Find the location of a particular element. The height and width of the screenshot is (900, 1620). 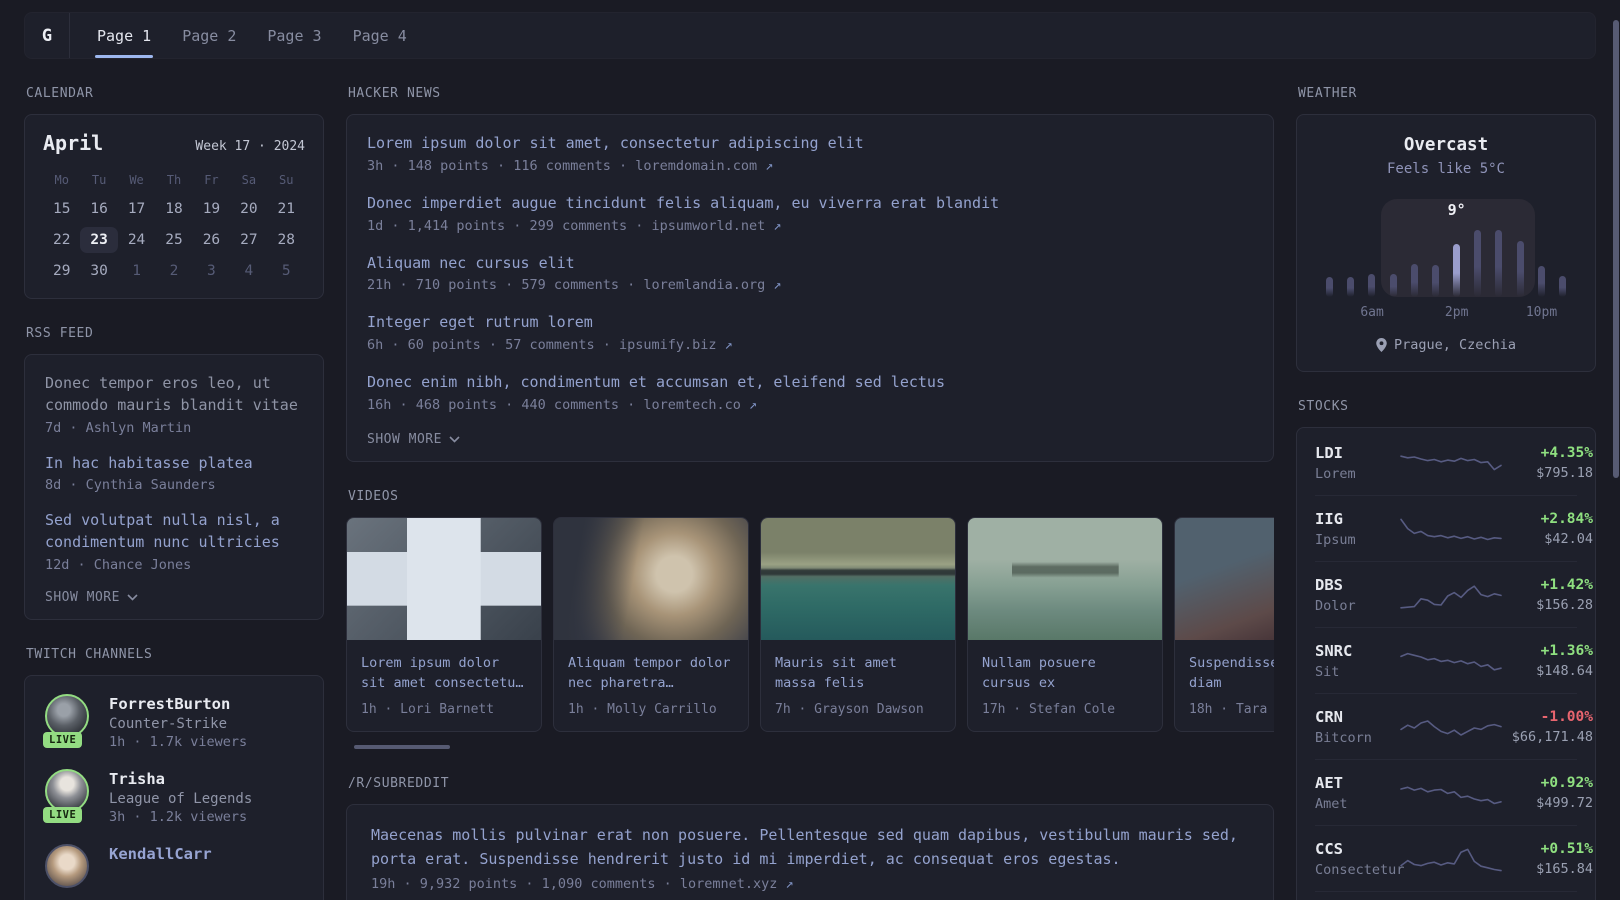

stock-name: Ipsum is located at coordinates (1335, 540).